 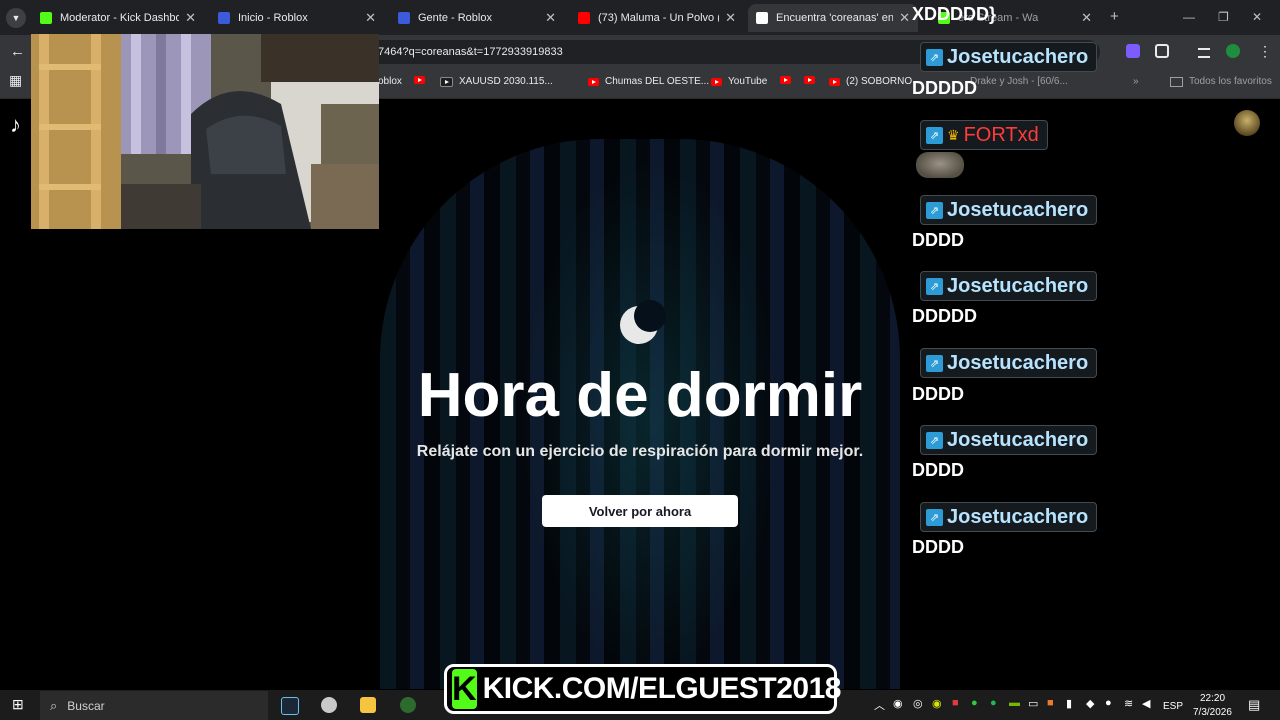 I want to click on youtube-favicon-icon, so click(x=584, y=18).